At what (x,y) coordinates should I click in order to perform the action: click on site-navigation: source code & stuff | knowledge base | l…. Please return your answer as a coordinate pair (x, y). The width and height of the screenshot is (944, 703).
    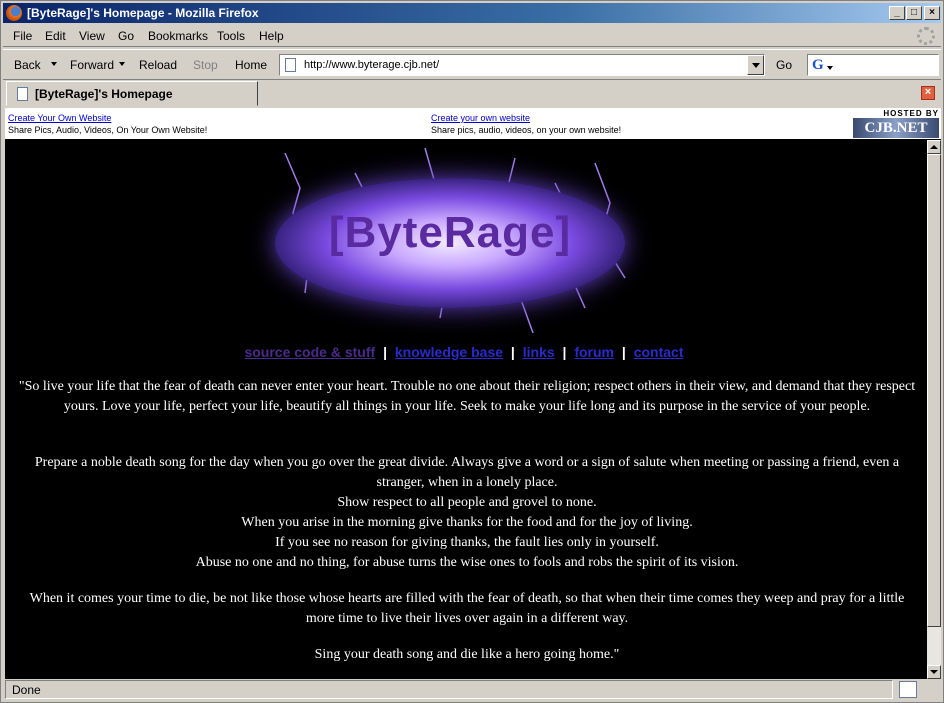
    Looking at the image, I should click on (464, 352).